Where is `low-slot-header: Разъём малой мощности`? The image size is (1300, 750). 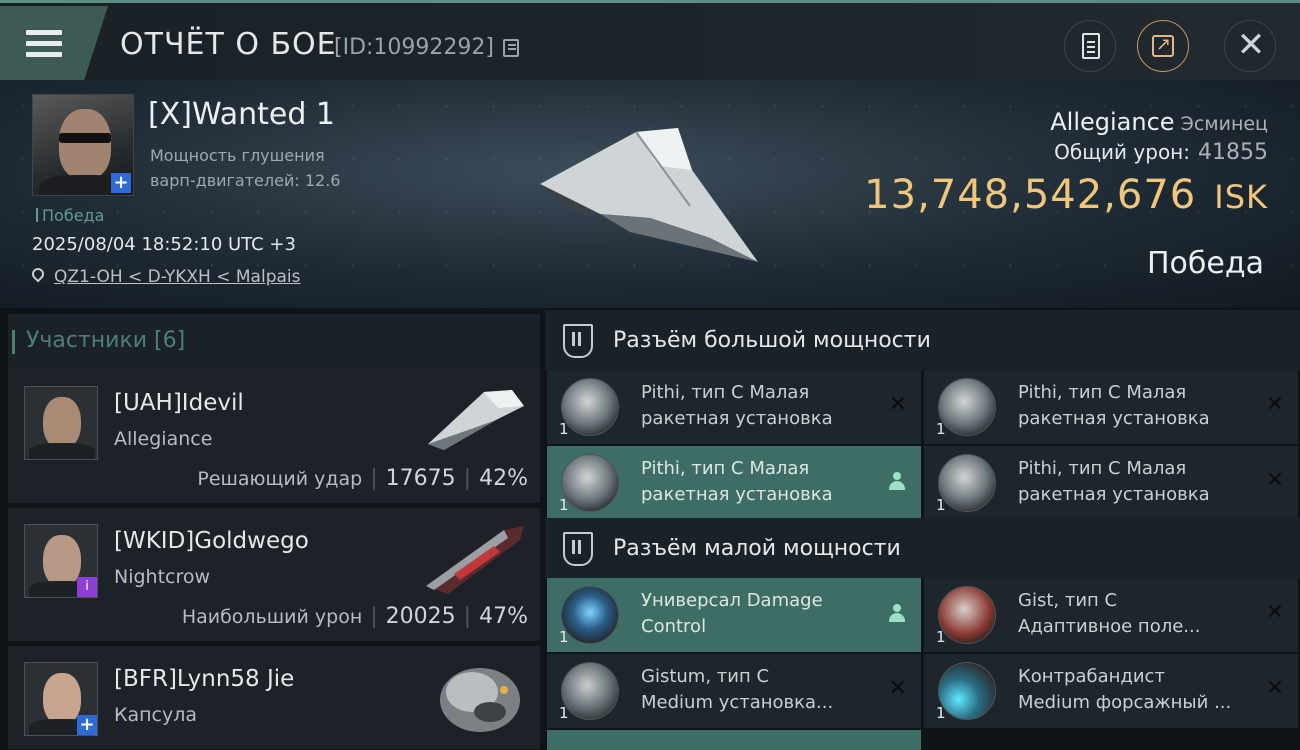
low-slot-header: Разъём малой мощности is located at coordinates (922, 548).